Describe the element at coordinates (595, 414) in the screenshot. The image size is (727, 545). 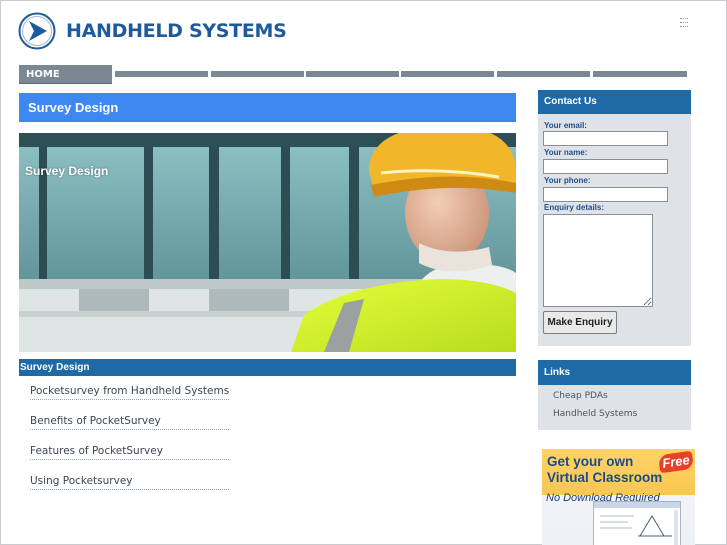
I see `link-handheld-systems: Handheld Systems` at that location.